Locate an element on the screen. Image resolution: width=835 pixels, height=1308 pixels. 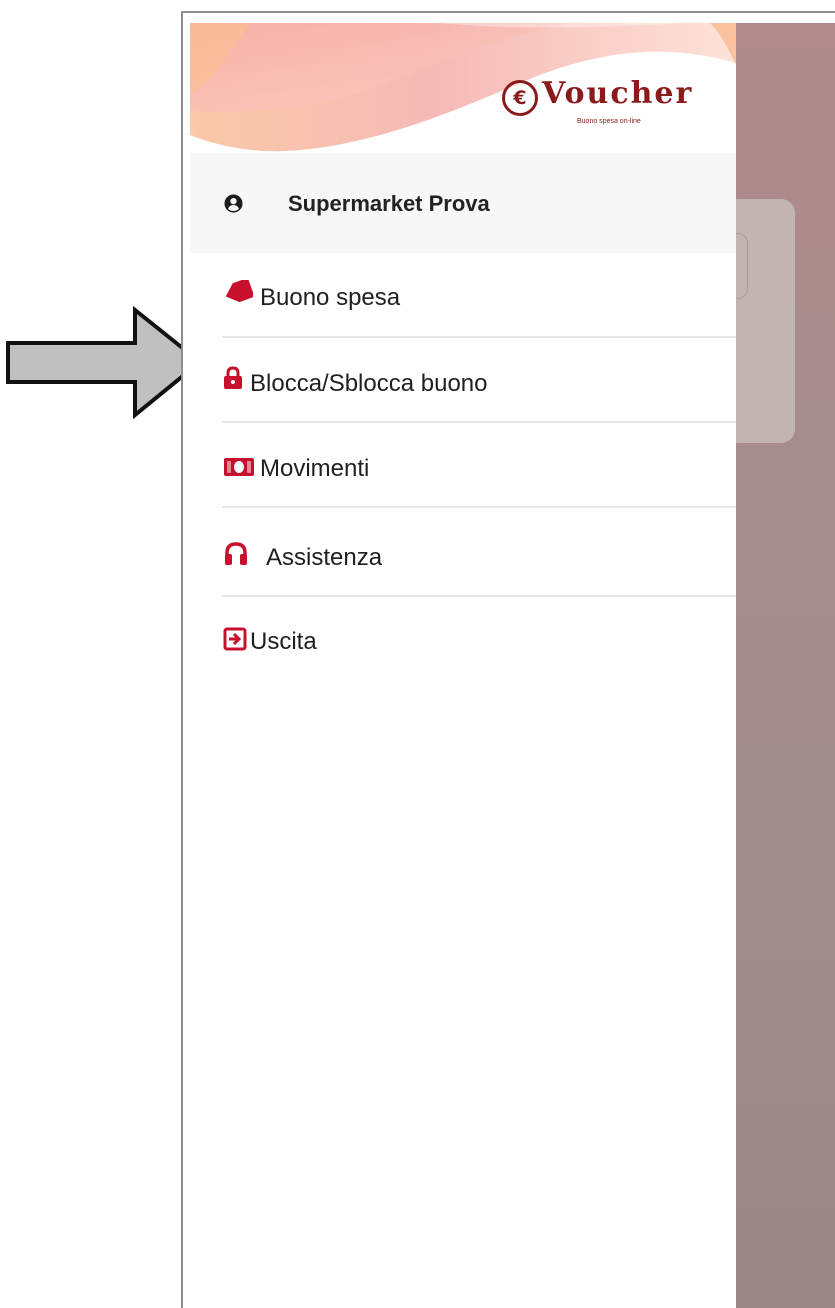
sign-out-icon is located at coordinates (235, 639).